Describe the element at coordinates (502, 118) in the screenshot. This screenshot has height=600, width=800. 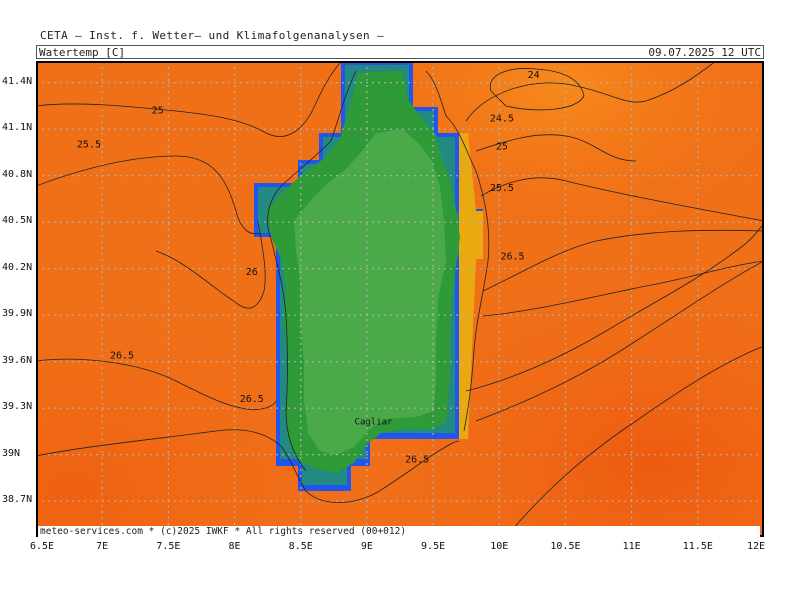
I see `contour-label: 24.5` at that location.